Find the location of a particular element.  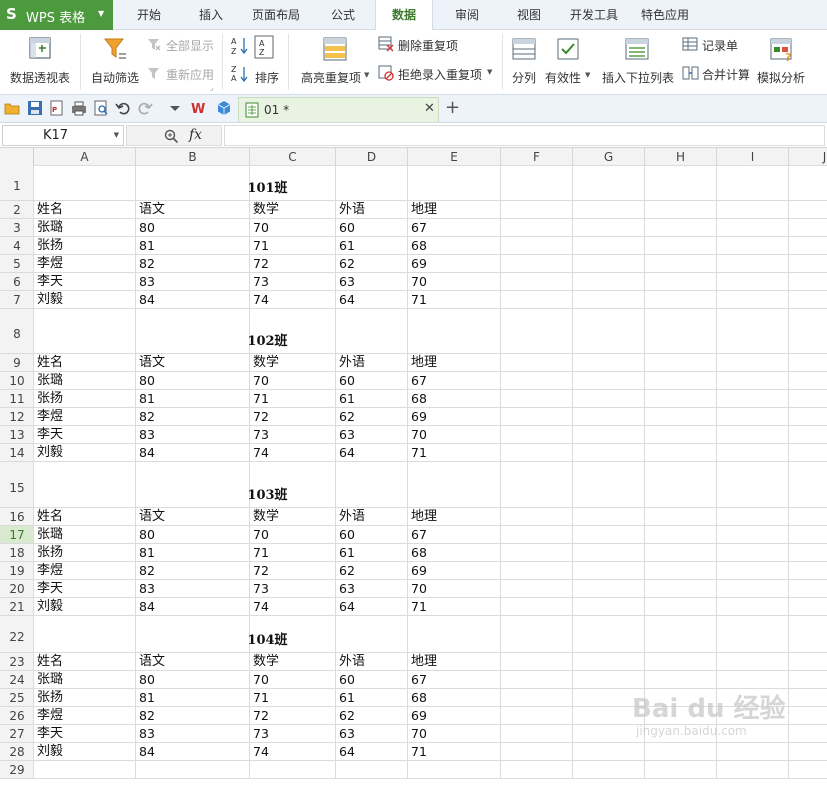

student-name-cell: 李煜 is located at coordinates (48, 264).